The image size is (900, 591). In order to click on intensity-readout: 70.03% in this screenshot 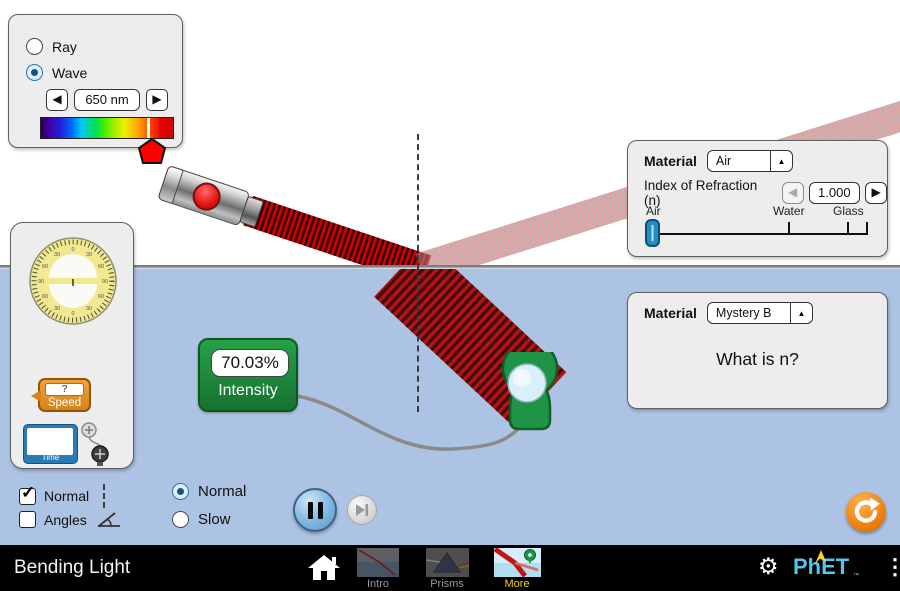, I will do `click(250, 363)`.